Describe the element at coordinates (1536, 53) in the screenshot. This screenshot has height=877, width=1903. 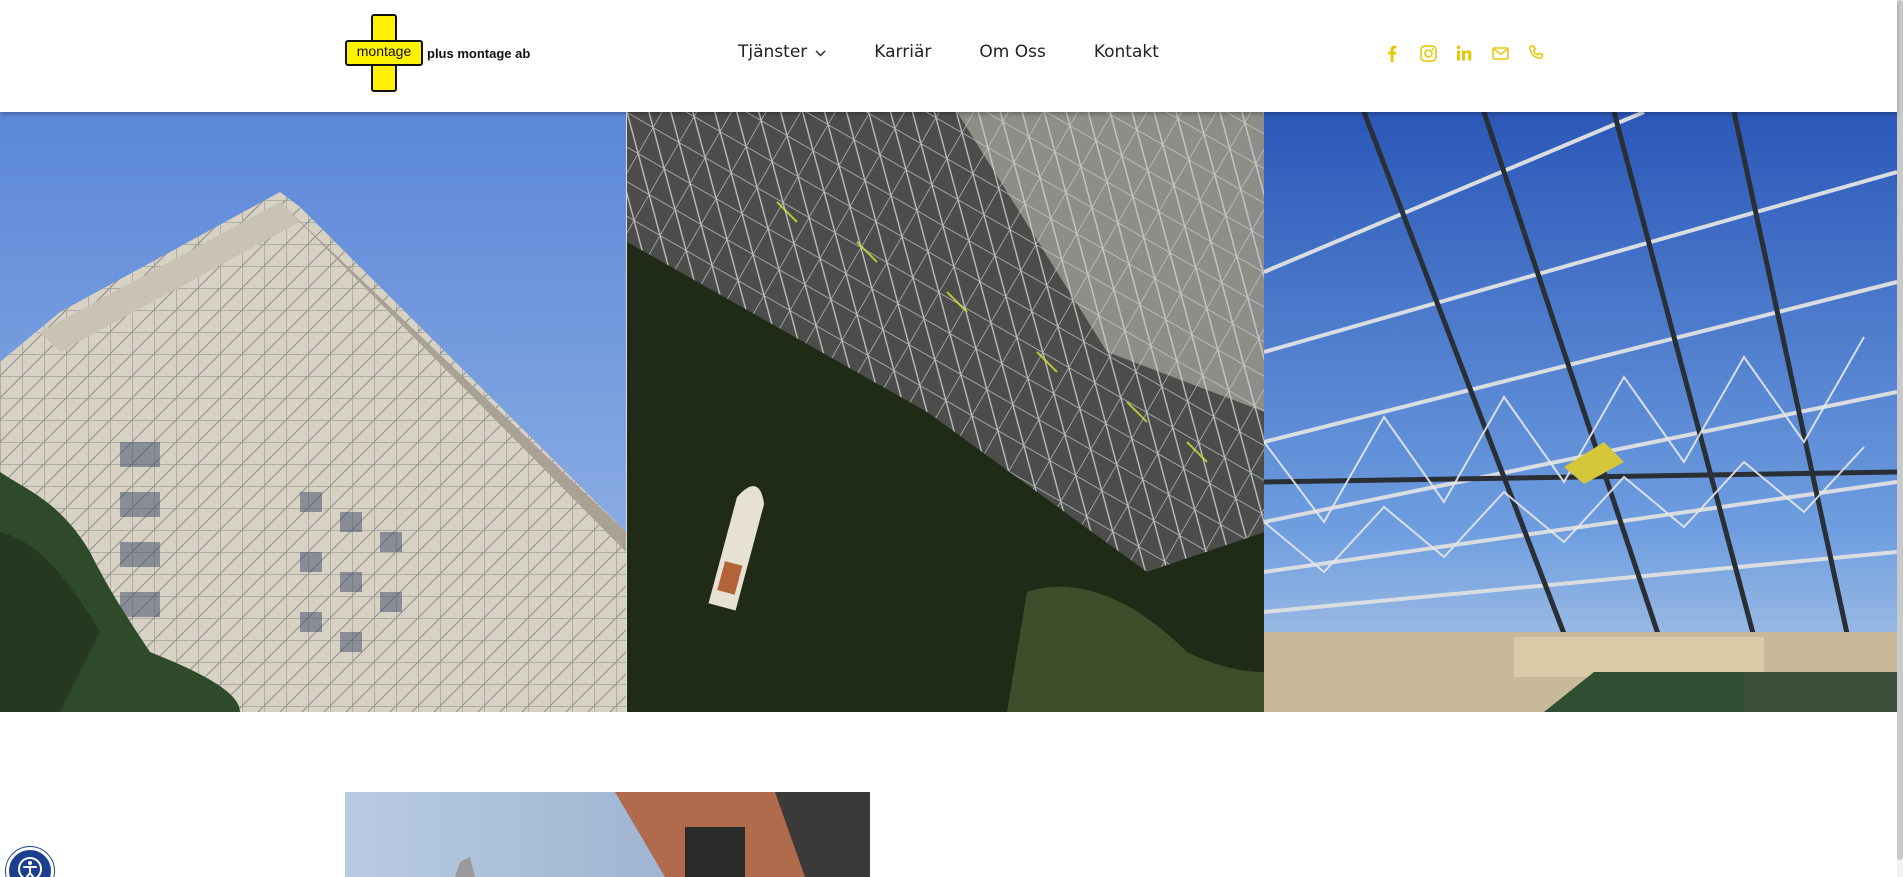
I see `phone-icon` at that location.